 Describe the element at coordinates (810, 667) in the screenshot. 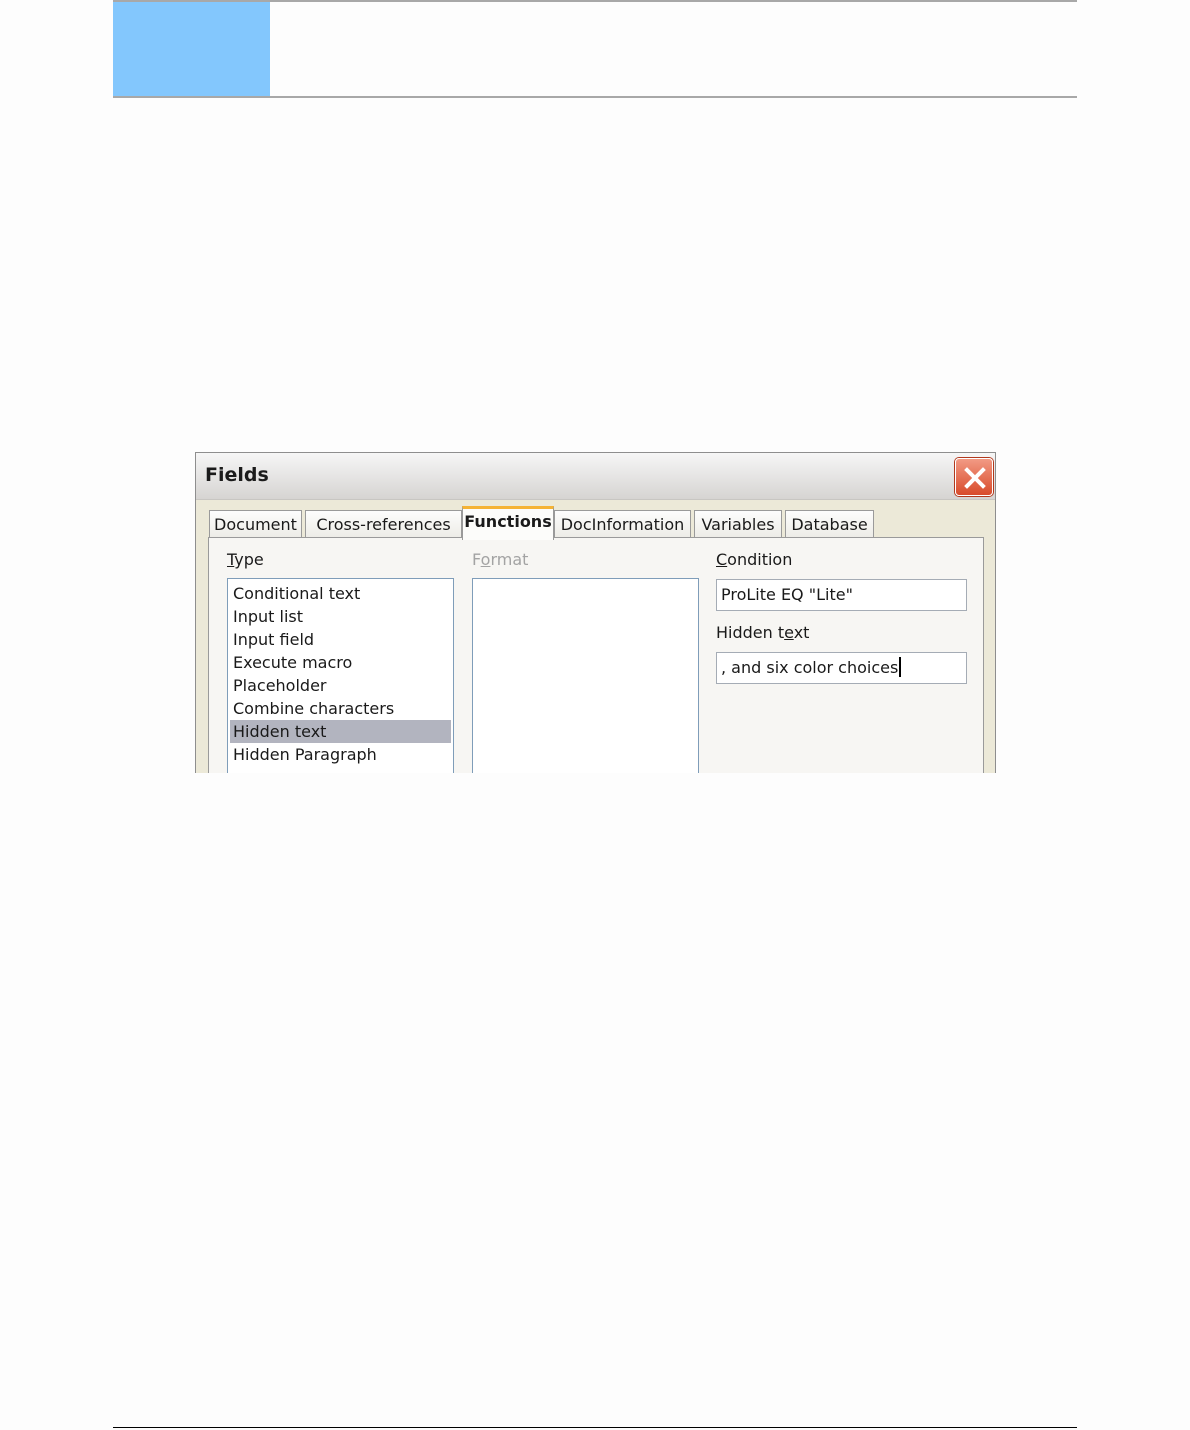

I see `hidden-text-value: , and six color choices` at that location.